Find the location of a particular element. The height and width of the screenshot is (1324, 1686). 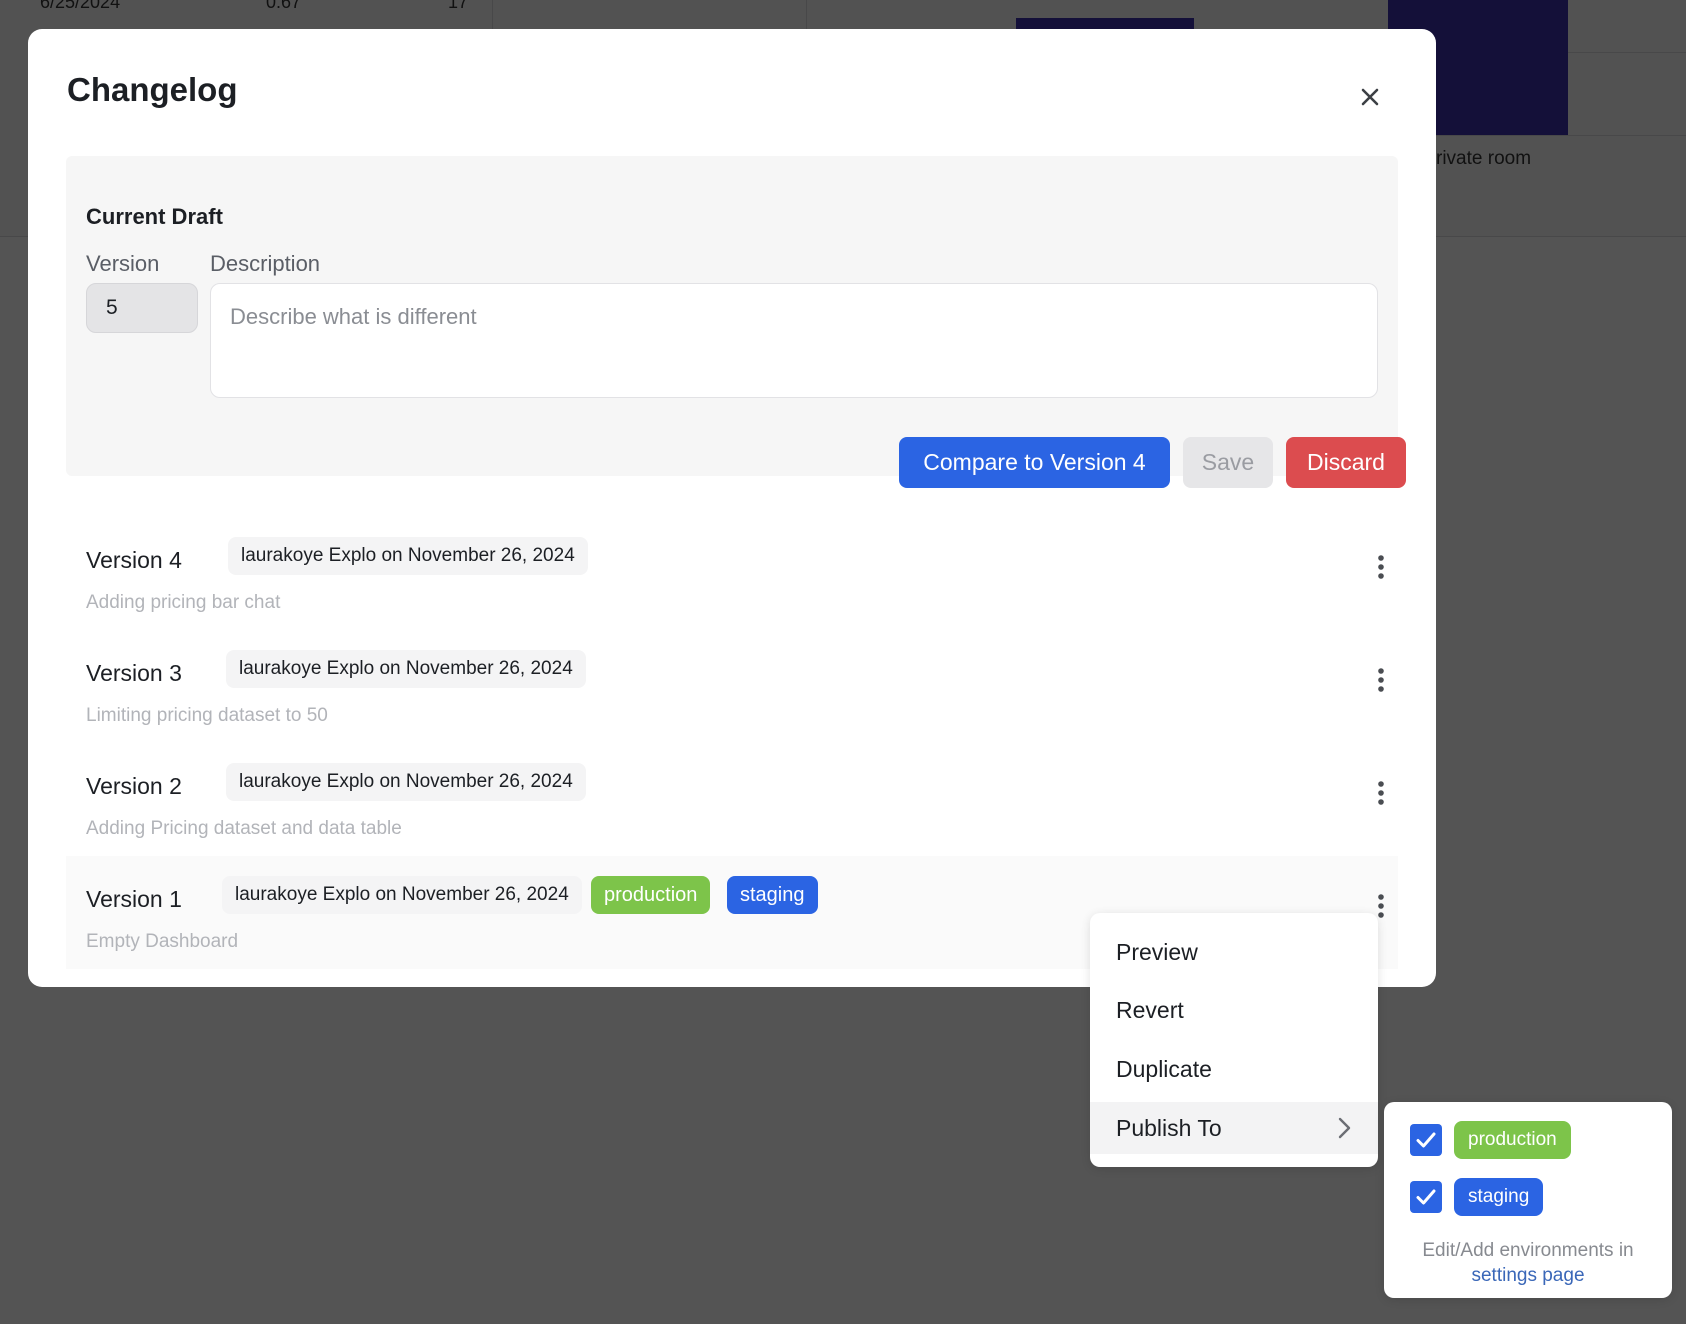

version-name: Version 4 is located at coordinates (134, 560).